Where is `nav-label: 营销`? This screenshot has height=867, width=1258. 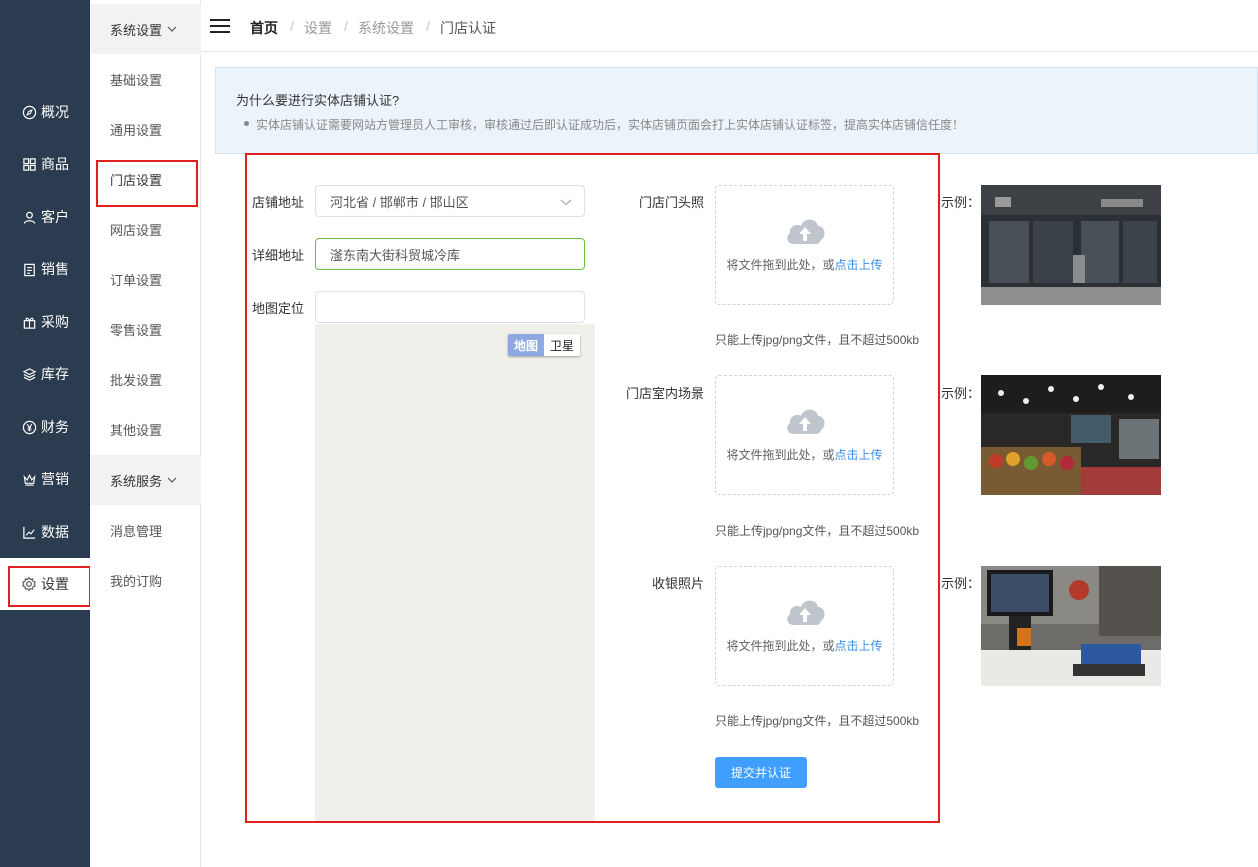 nav-label: 营销 is located at coordinates (55, 479).